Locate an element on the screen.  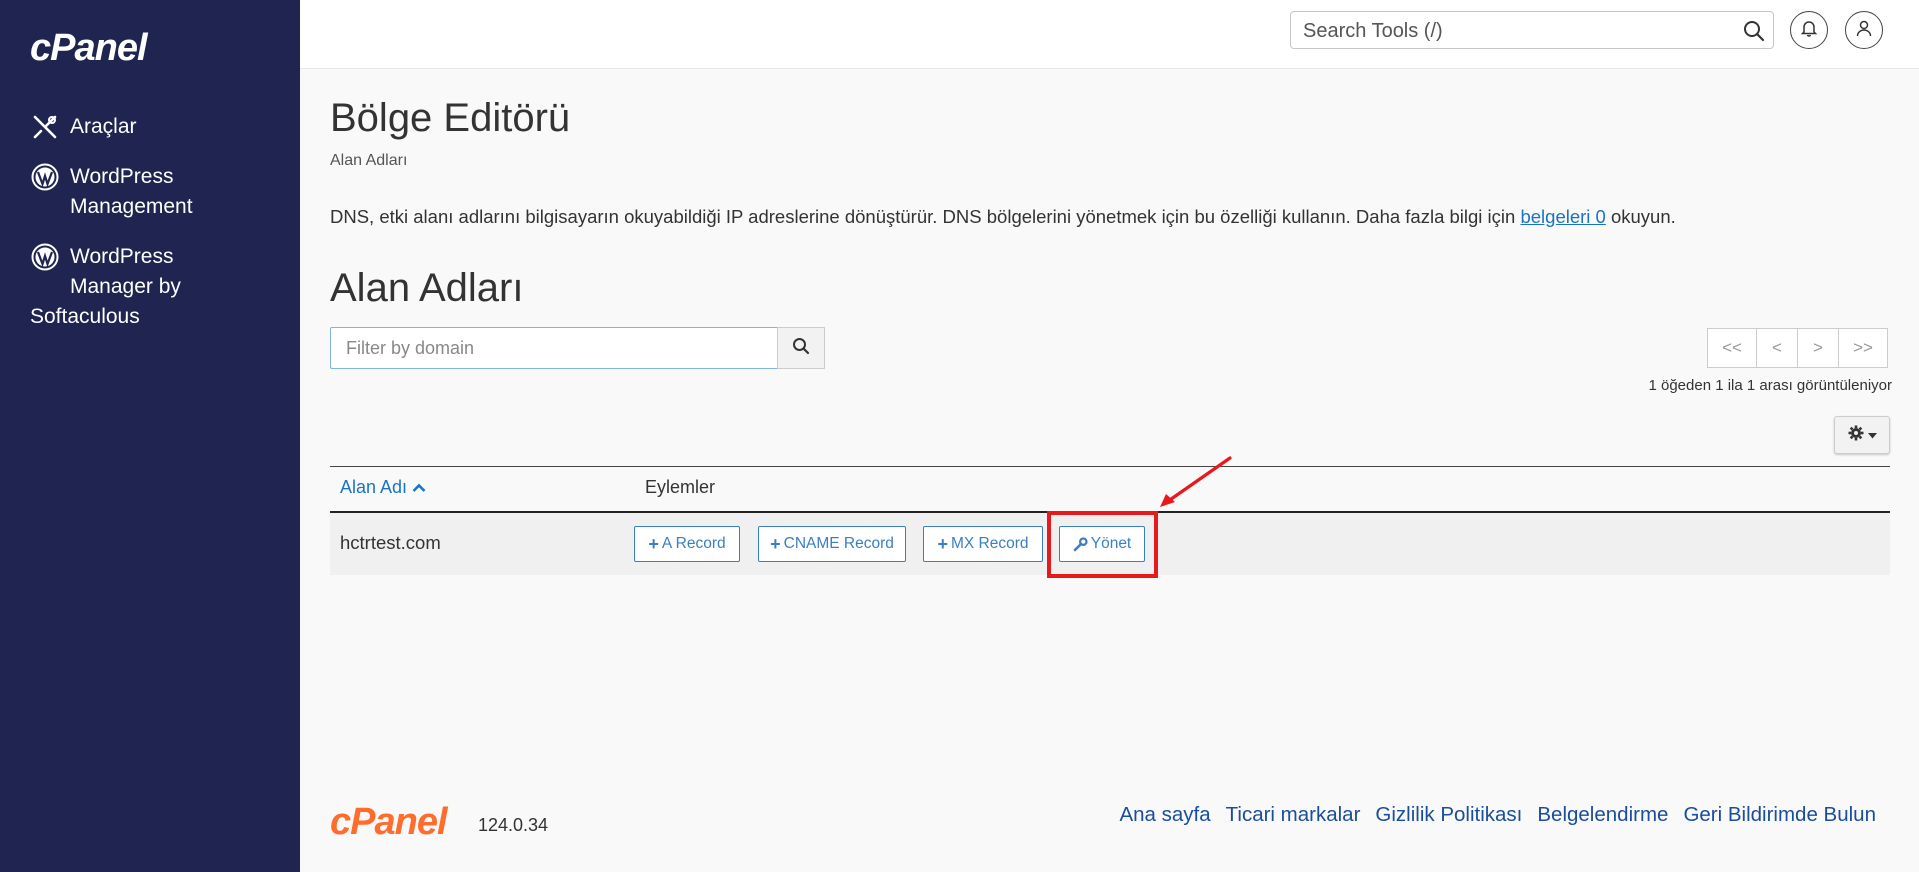
bell-icon is located at coordinates (1809, 30).